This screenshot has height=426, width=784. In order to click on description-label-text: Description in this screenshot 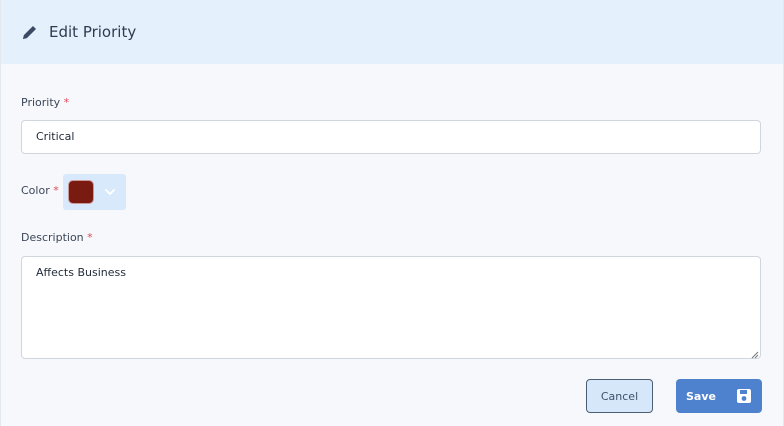, I will do `click(52, 237)`.